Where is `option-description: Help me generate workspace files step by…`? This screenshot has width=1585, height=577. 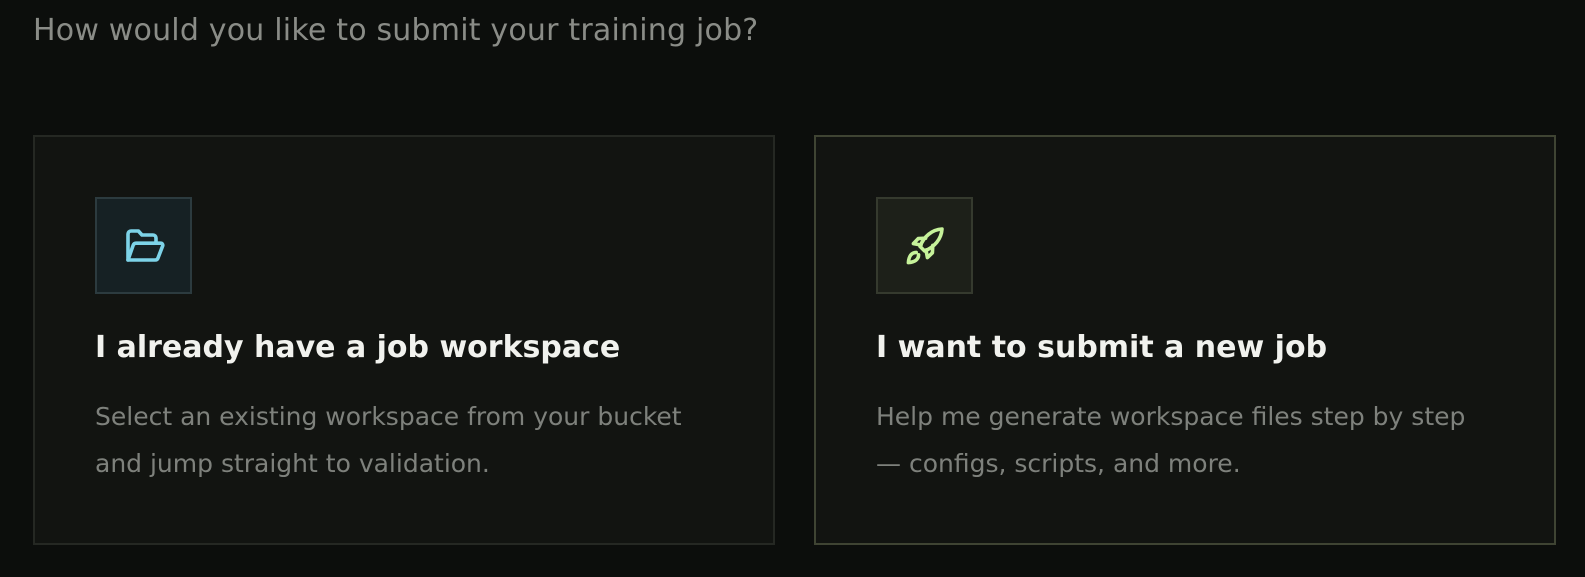 option-description: Help me generate workspace files step by… is located at coordinates (1171, 440).